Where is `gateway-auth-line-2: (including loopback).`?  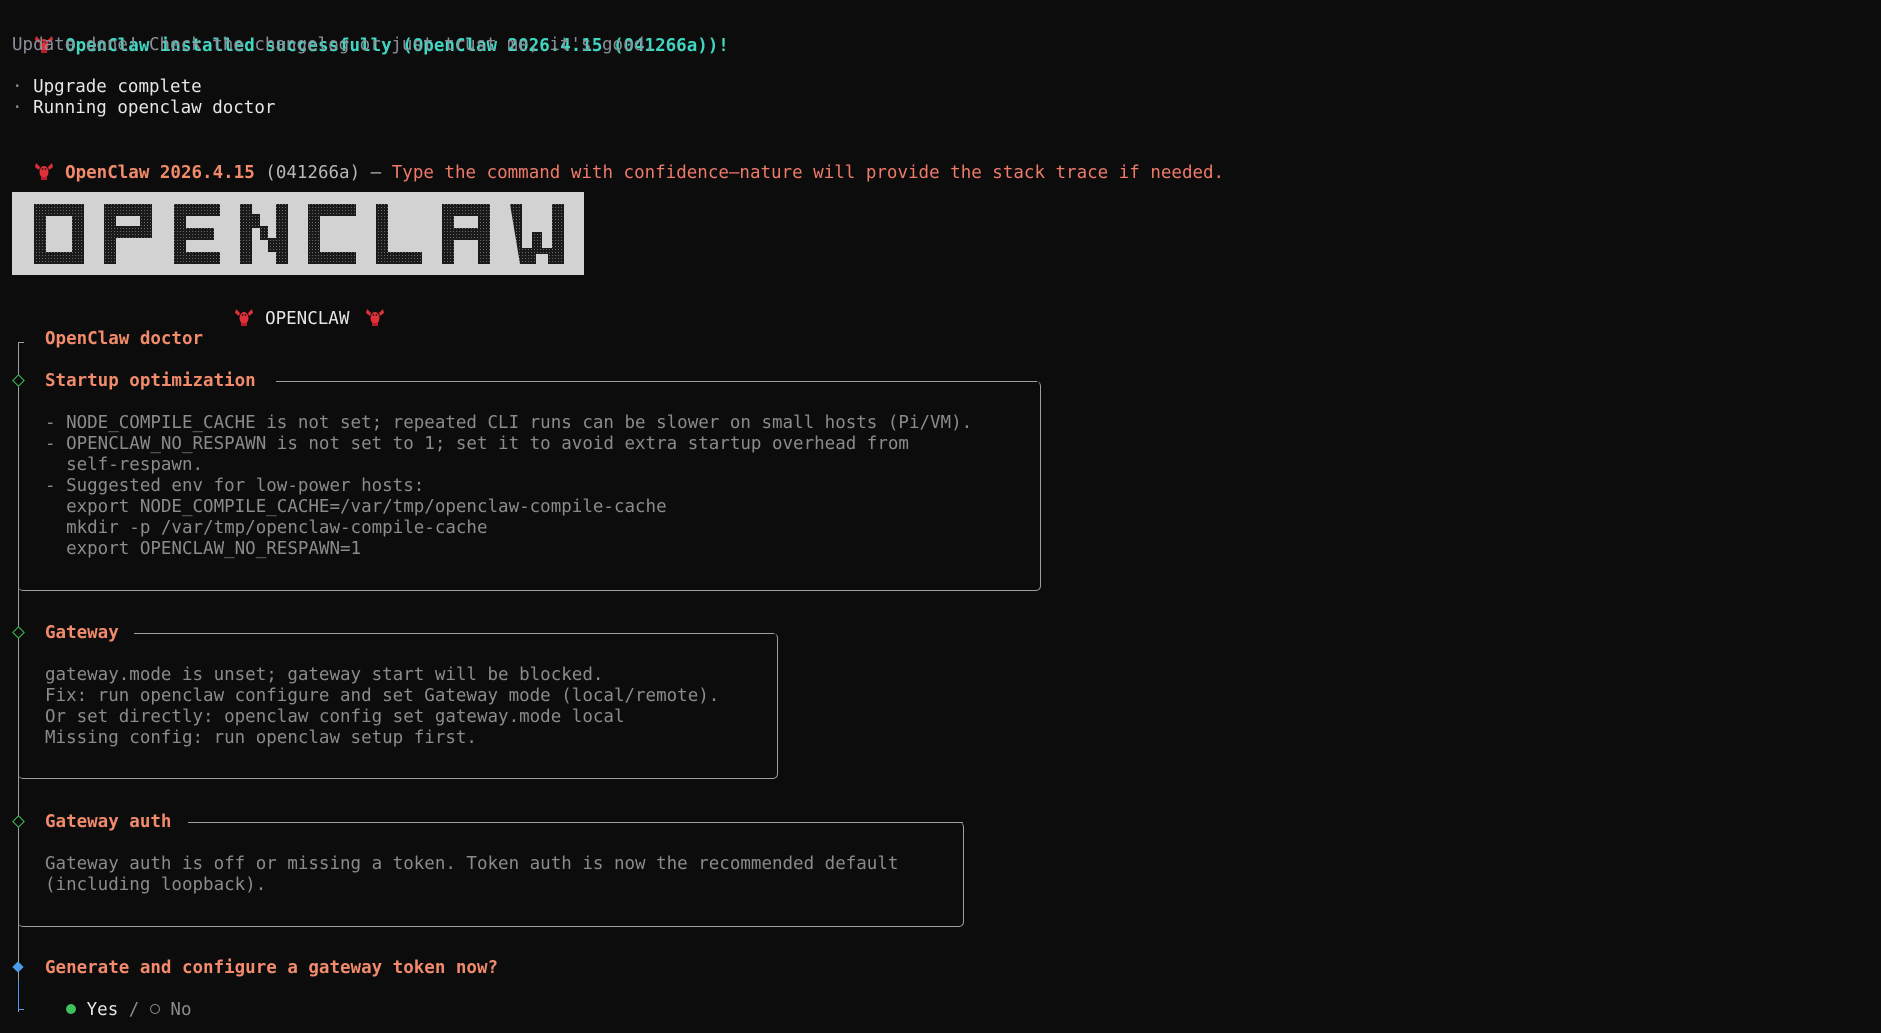 gateway-auth-line-2: (including loopback). is located at coordinates (156, 885).